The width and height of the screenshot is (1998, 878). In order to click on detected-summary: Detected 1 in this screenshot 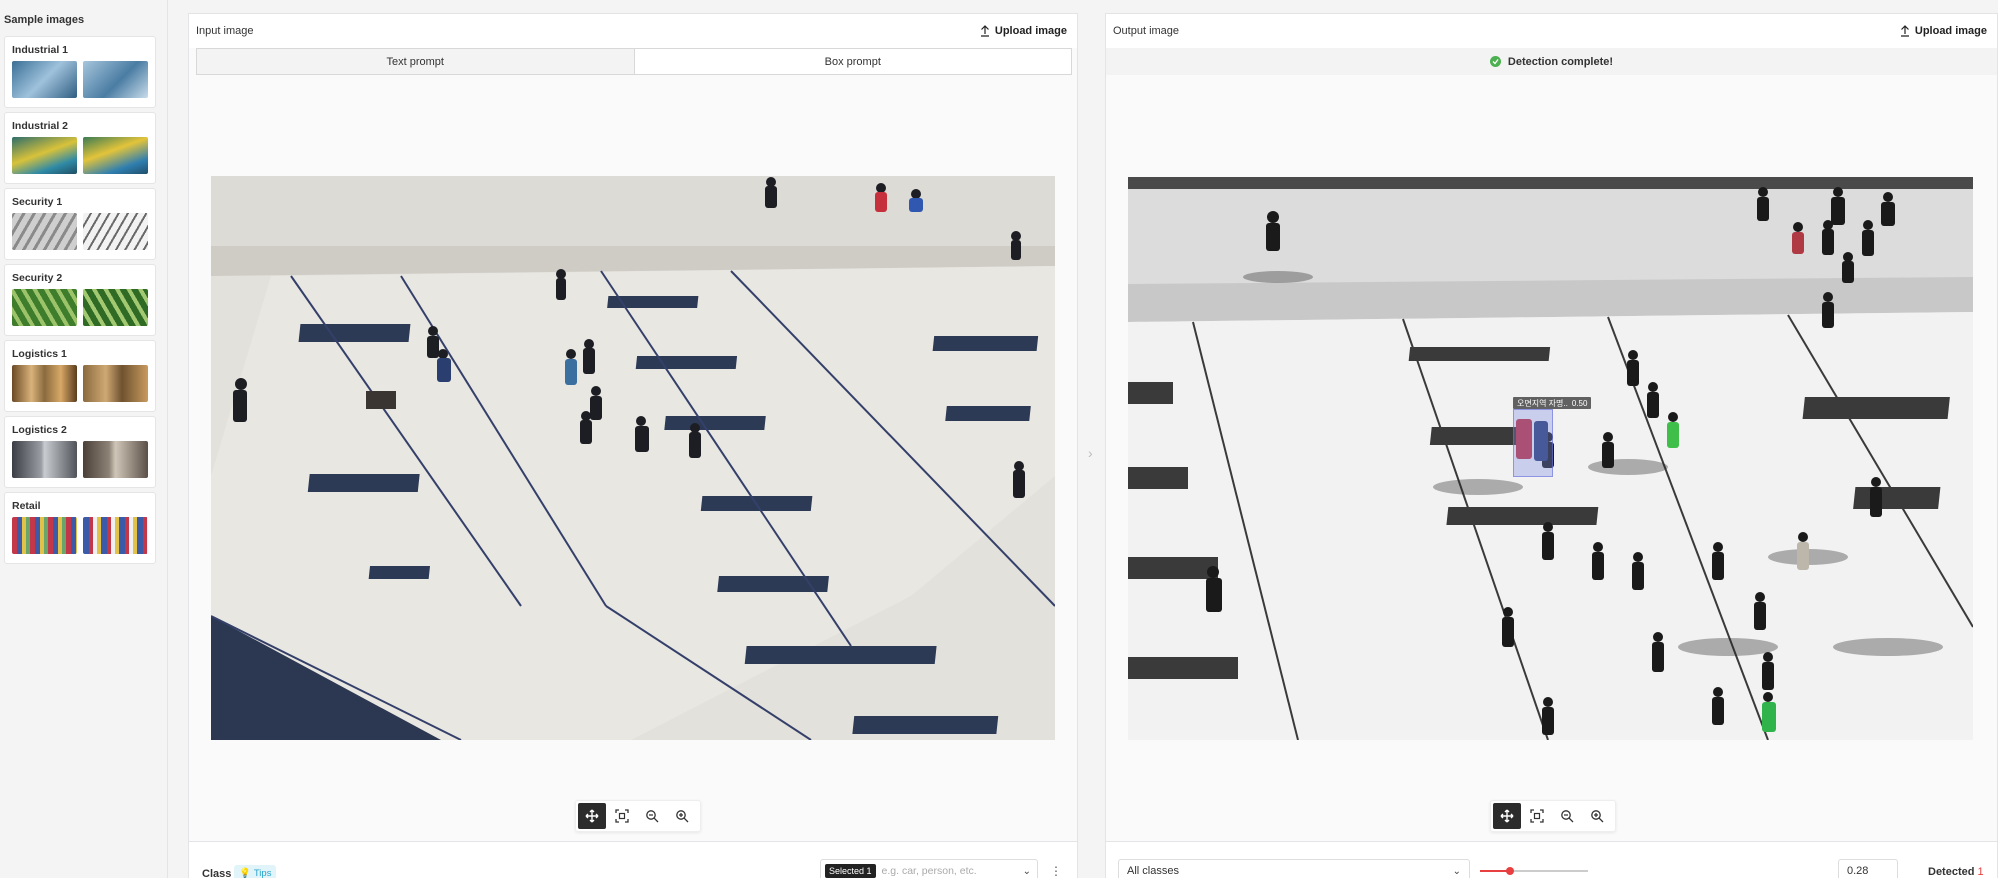, I will do `click(1956, 872)`.